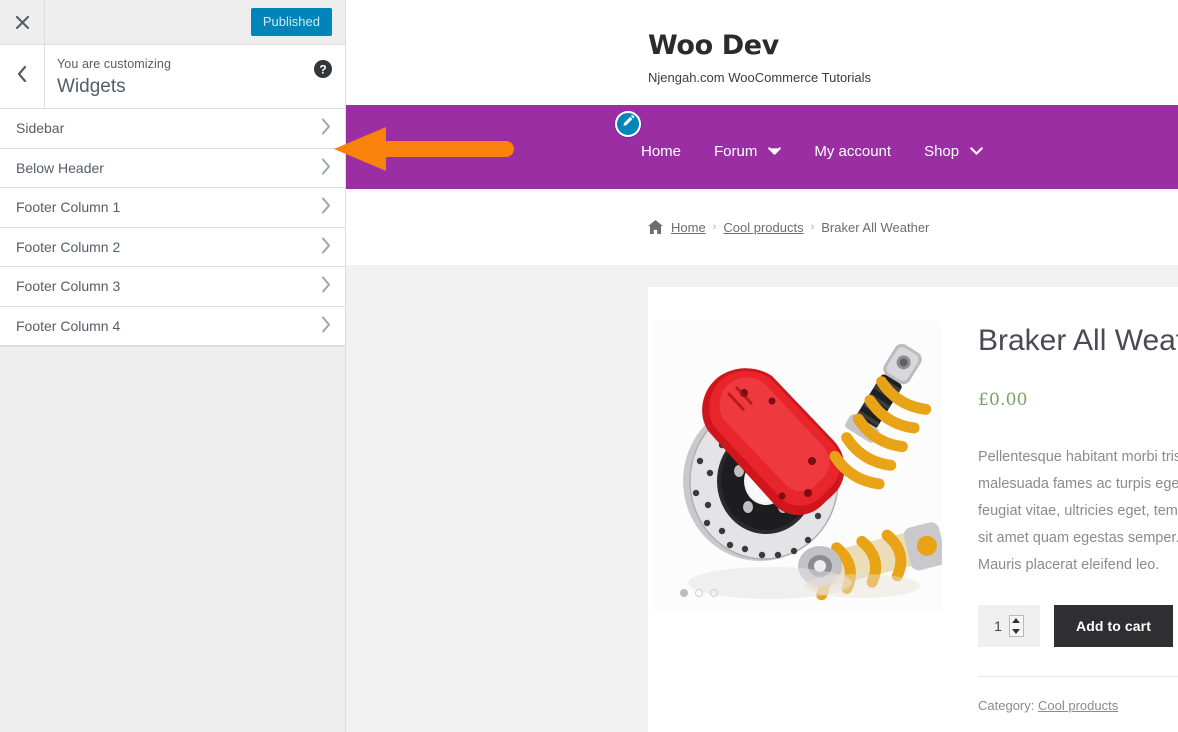  I want to click on nav-item-home: Home, so click(675, 151).